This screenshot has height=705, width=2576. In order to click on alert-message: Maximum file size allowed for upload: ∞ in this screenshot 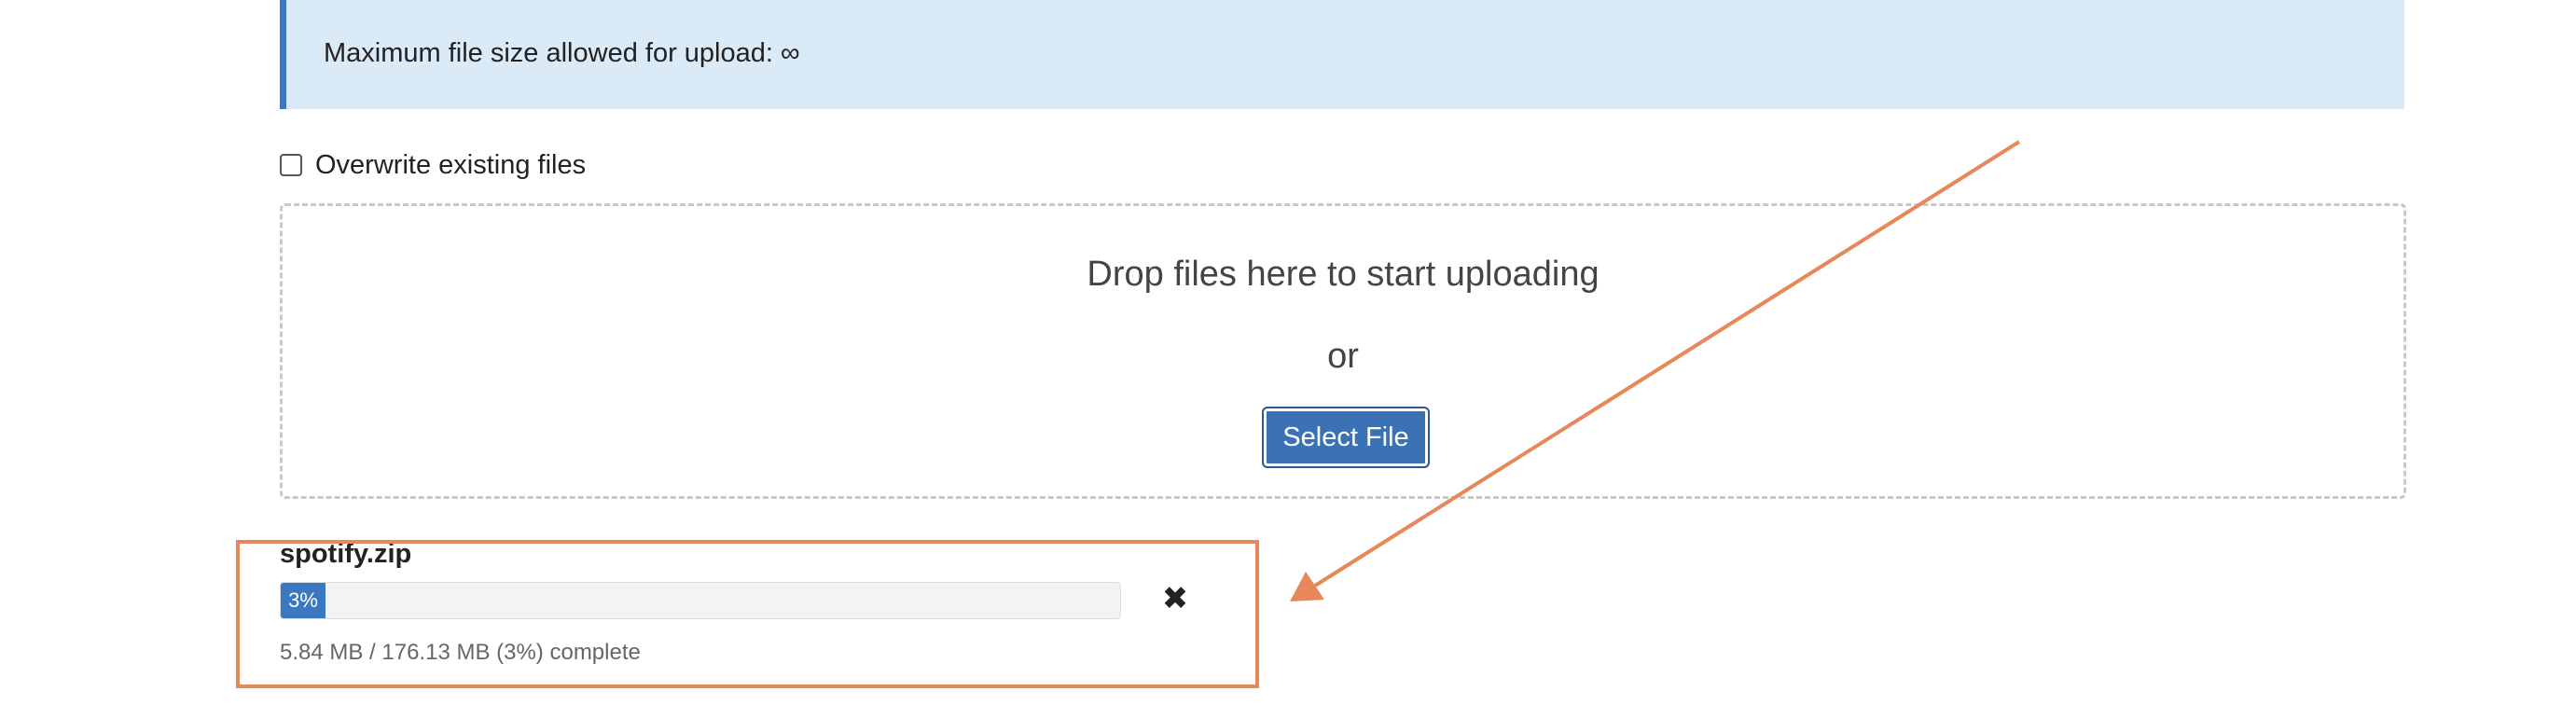, I will do `click(562, 53)`.